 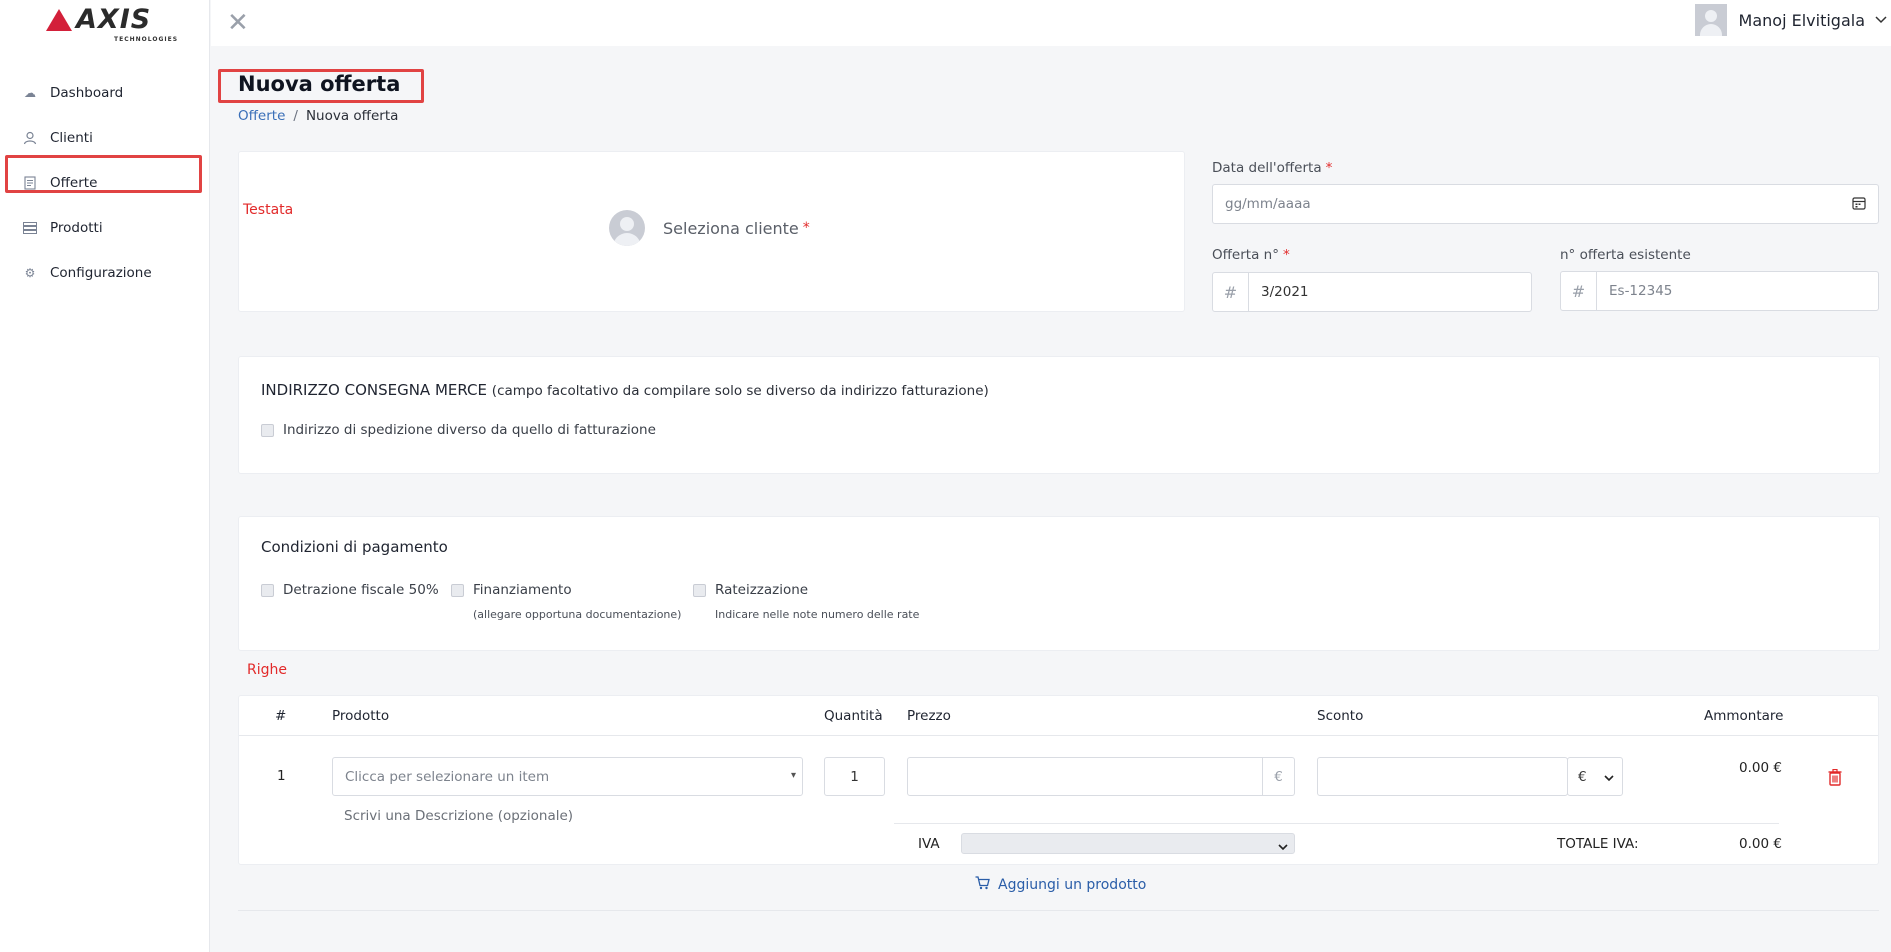 I want to click on date-placeholder: gg/mm/aaaa, so click(x=1268, y=204).